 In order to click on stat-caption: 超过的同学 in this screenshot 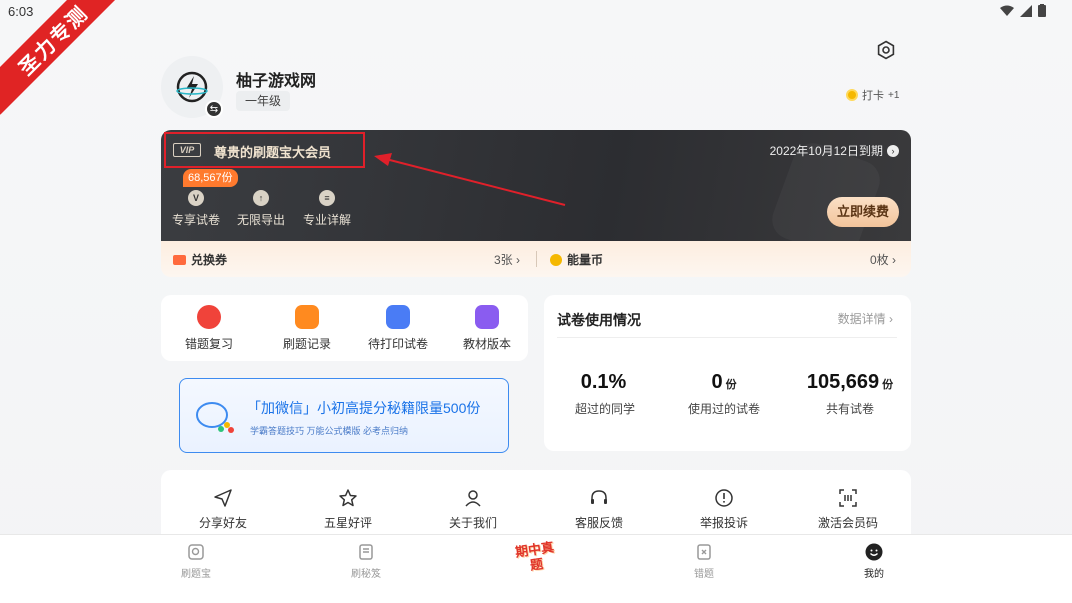, I will do `click(604, 409)`.